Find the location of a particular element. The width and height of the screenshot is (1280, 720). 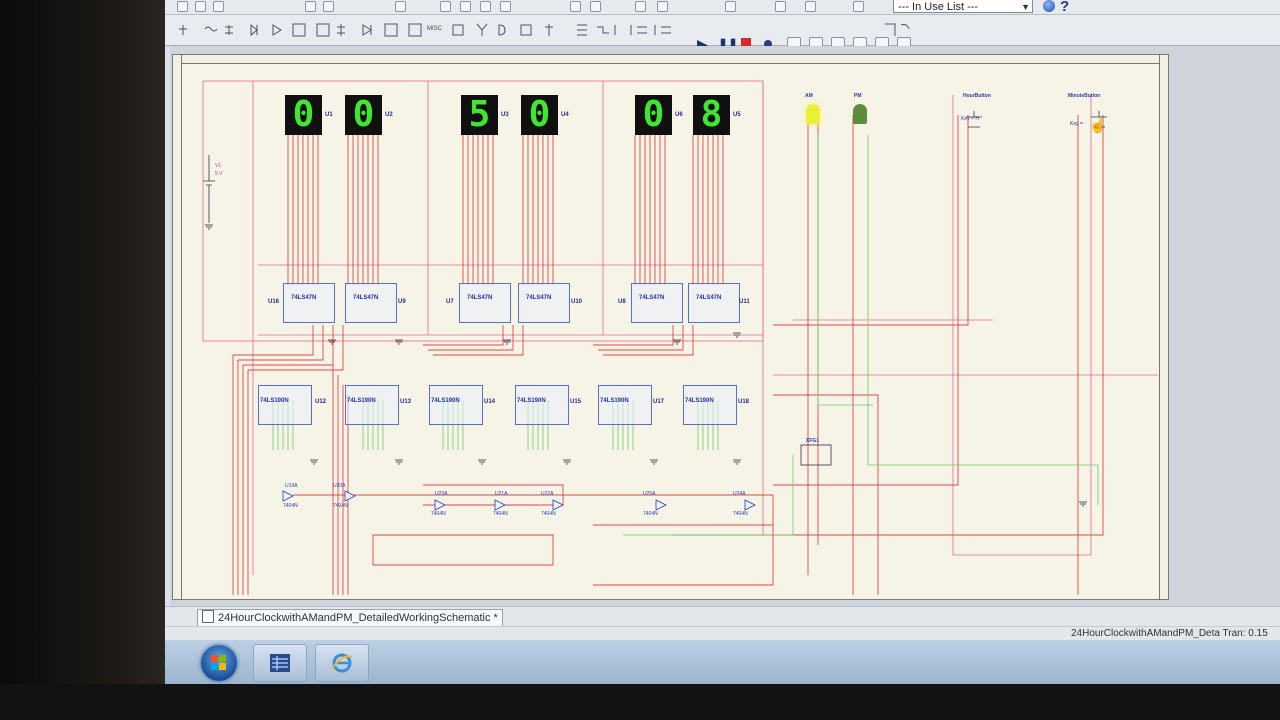

seven-segment-display: 5 is located at coordinates (479, 115).